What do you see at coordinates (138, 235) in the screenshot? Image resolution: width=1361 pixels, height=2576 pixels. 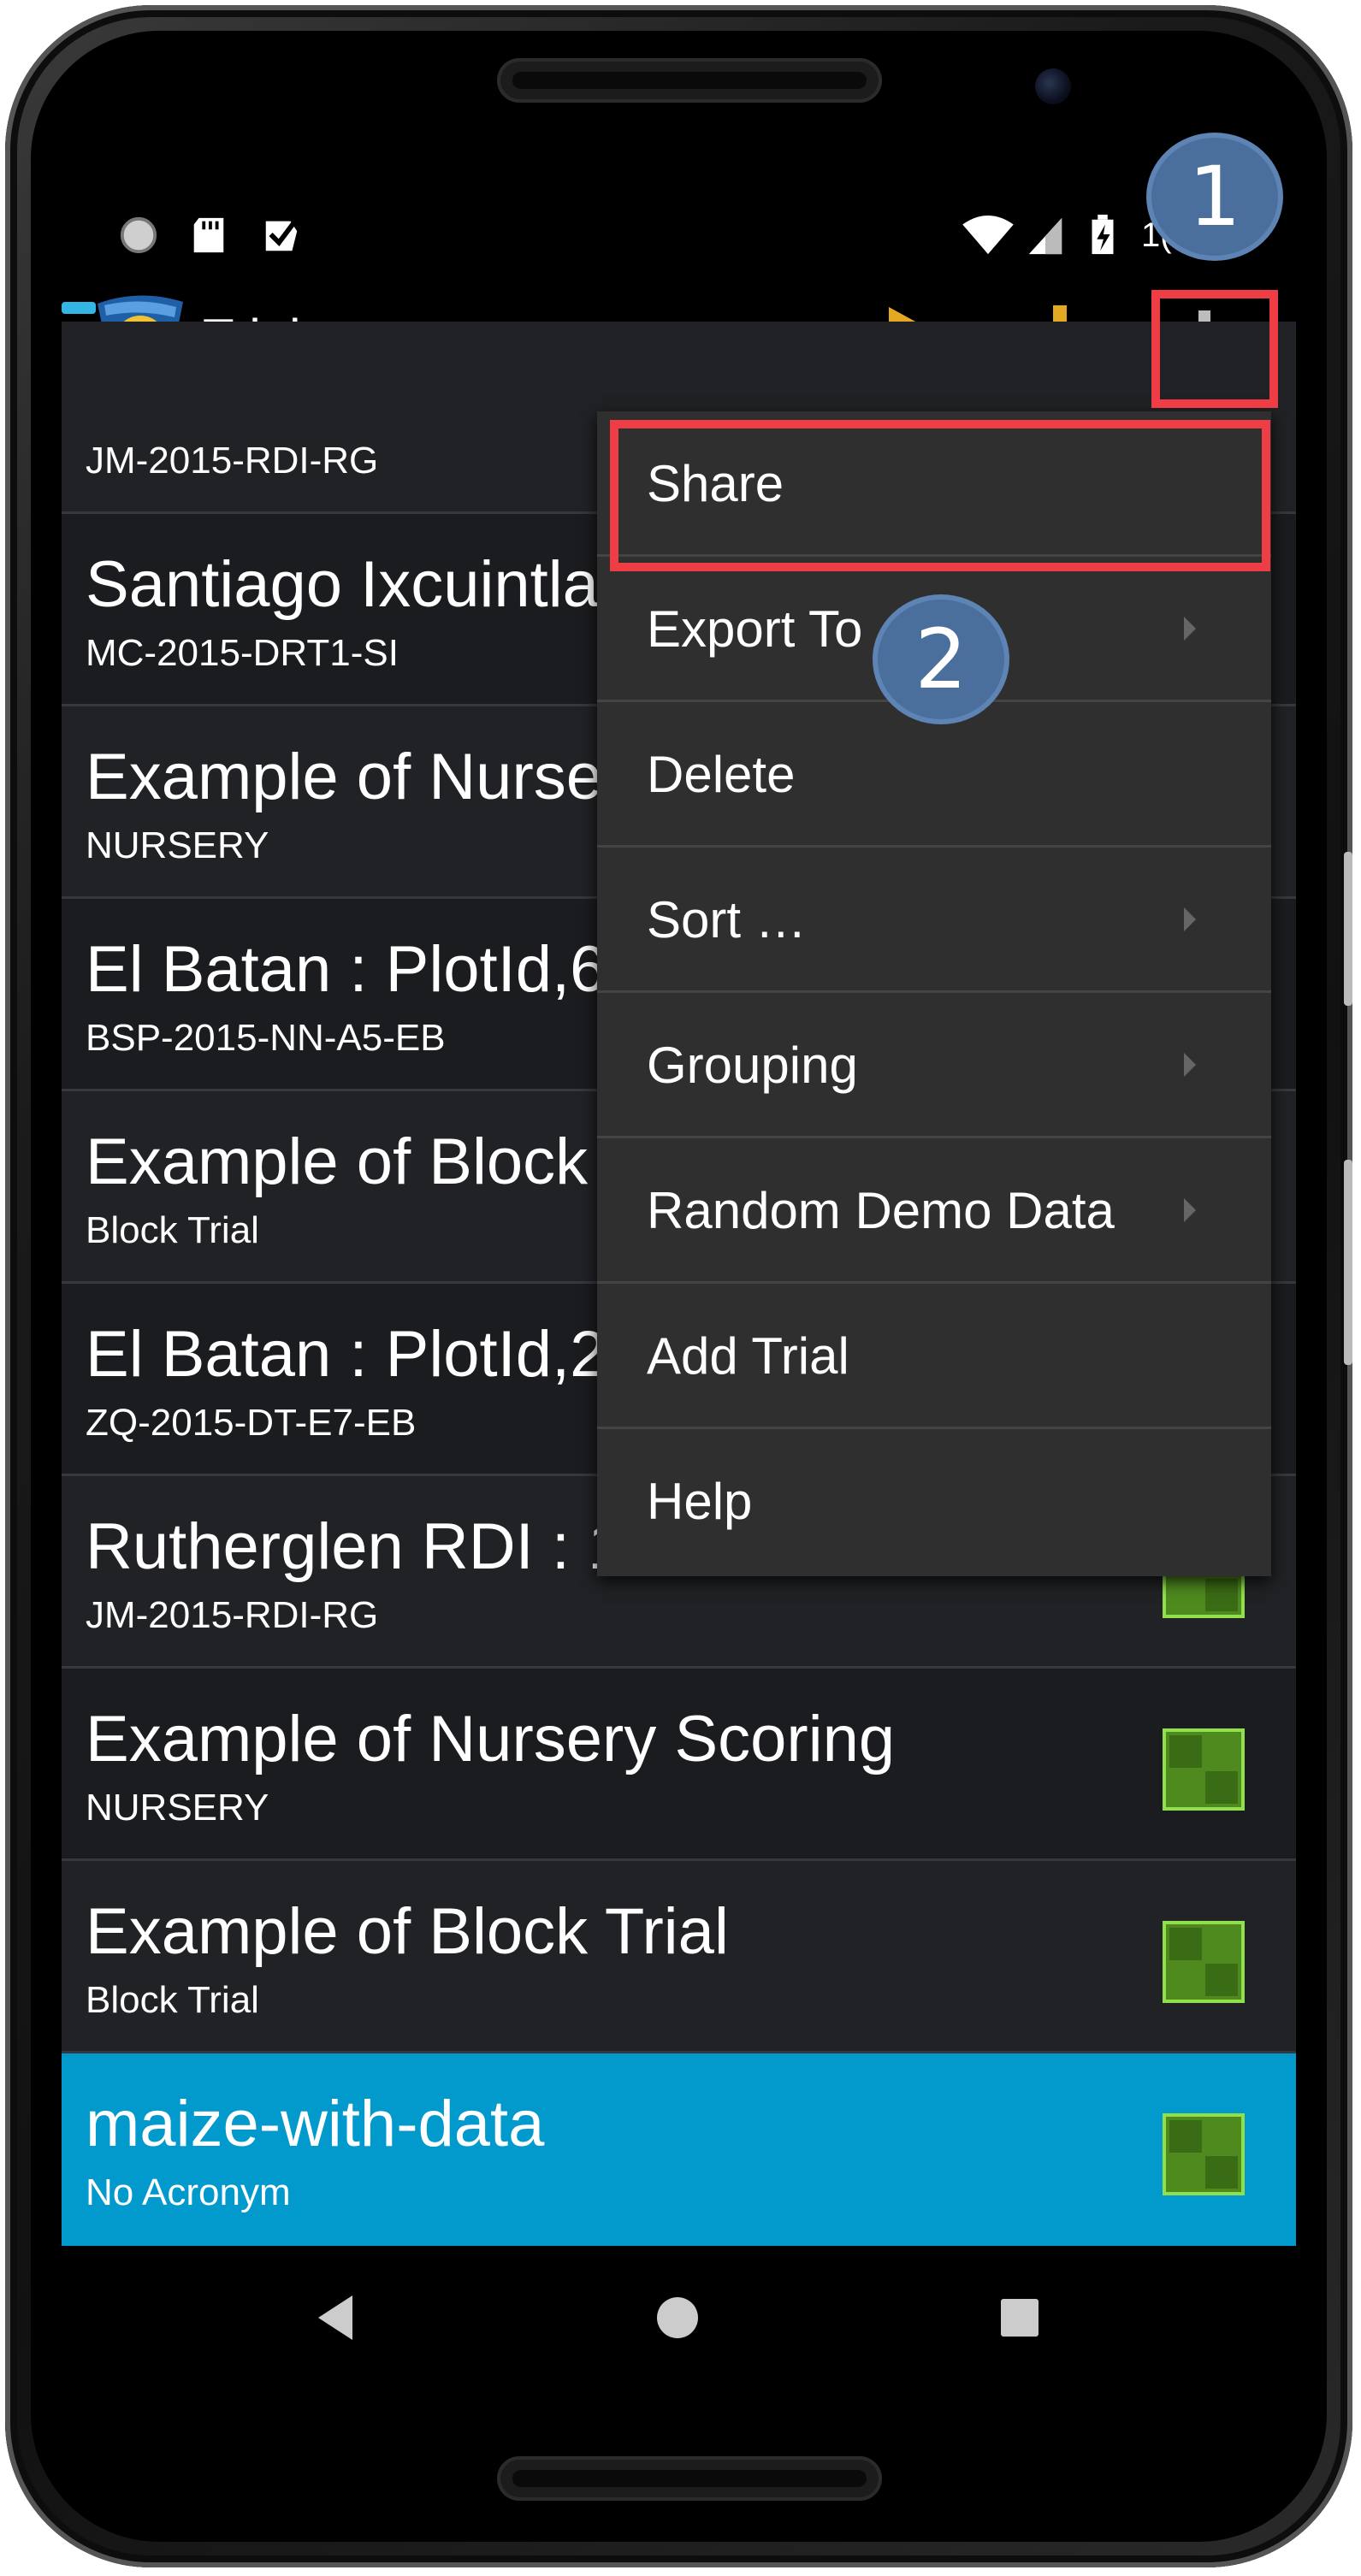 I see `spinner-icon` at bounding box center [138, 235].